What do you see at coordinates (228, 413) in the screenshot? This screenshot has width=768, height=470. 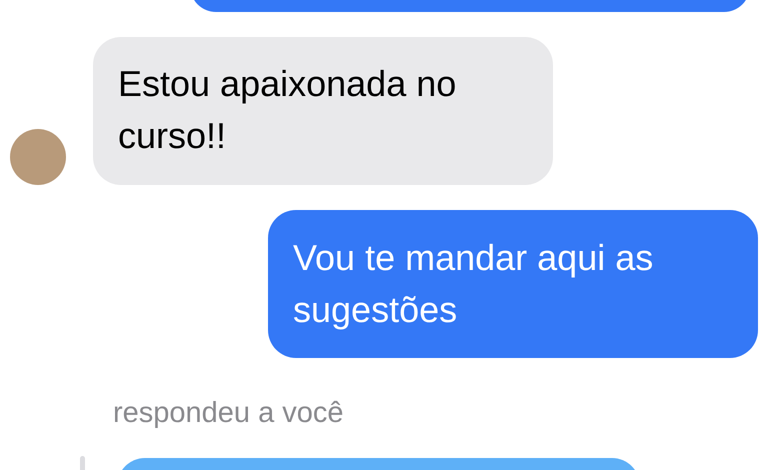 I see `reply-caption: respondeu a você` at bounding box center [228, 413].